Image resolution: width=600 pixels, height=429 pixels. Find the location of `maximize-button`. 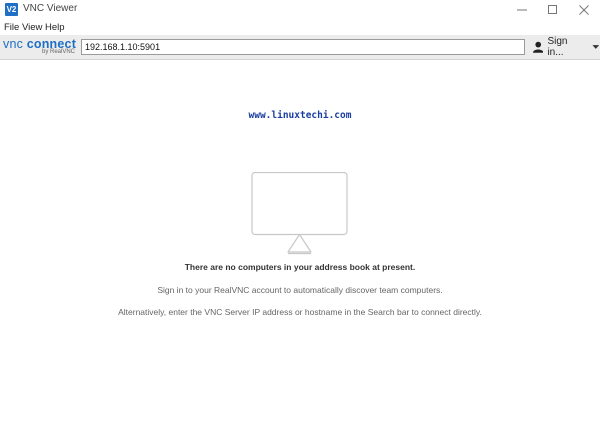

maximize-button is located at coordinates (552, 10).